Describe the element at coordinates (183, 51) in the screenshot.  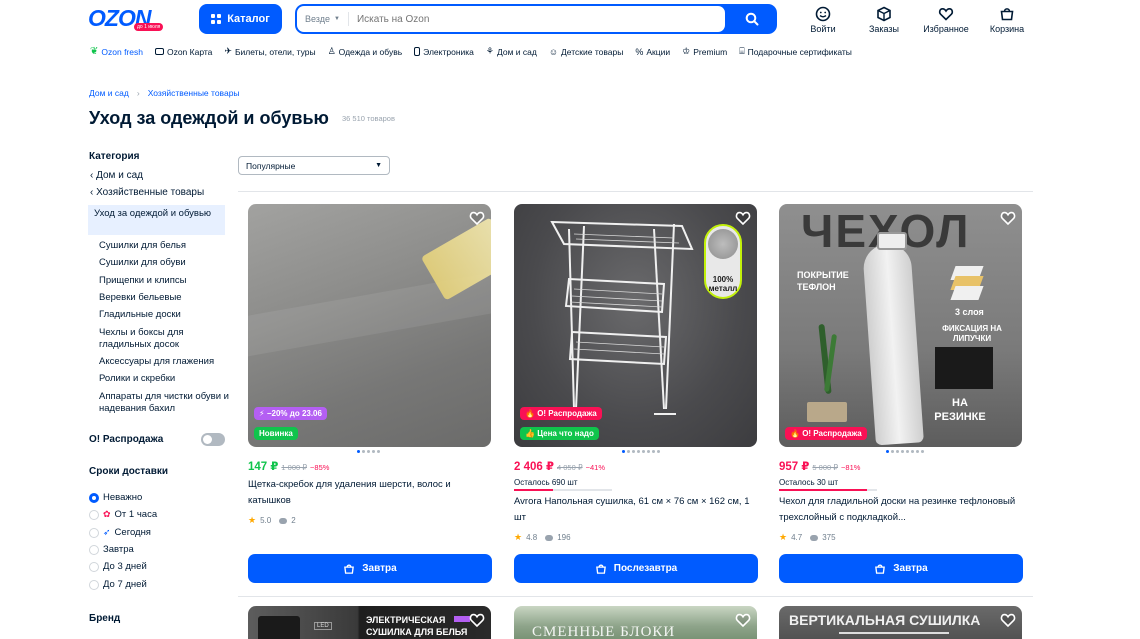
I see `nav-ozon-card: Ozon Карта` at that location.